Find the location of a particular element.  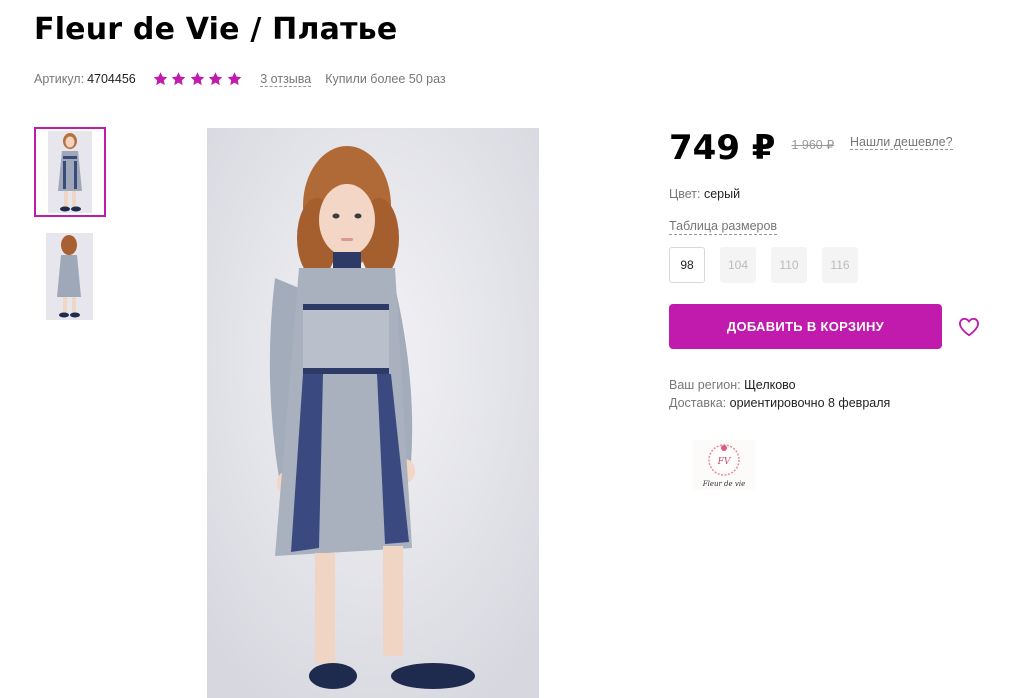

size-table-link: Таблица размеров is located at coordinates (723, 227).